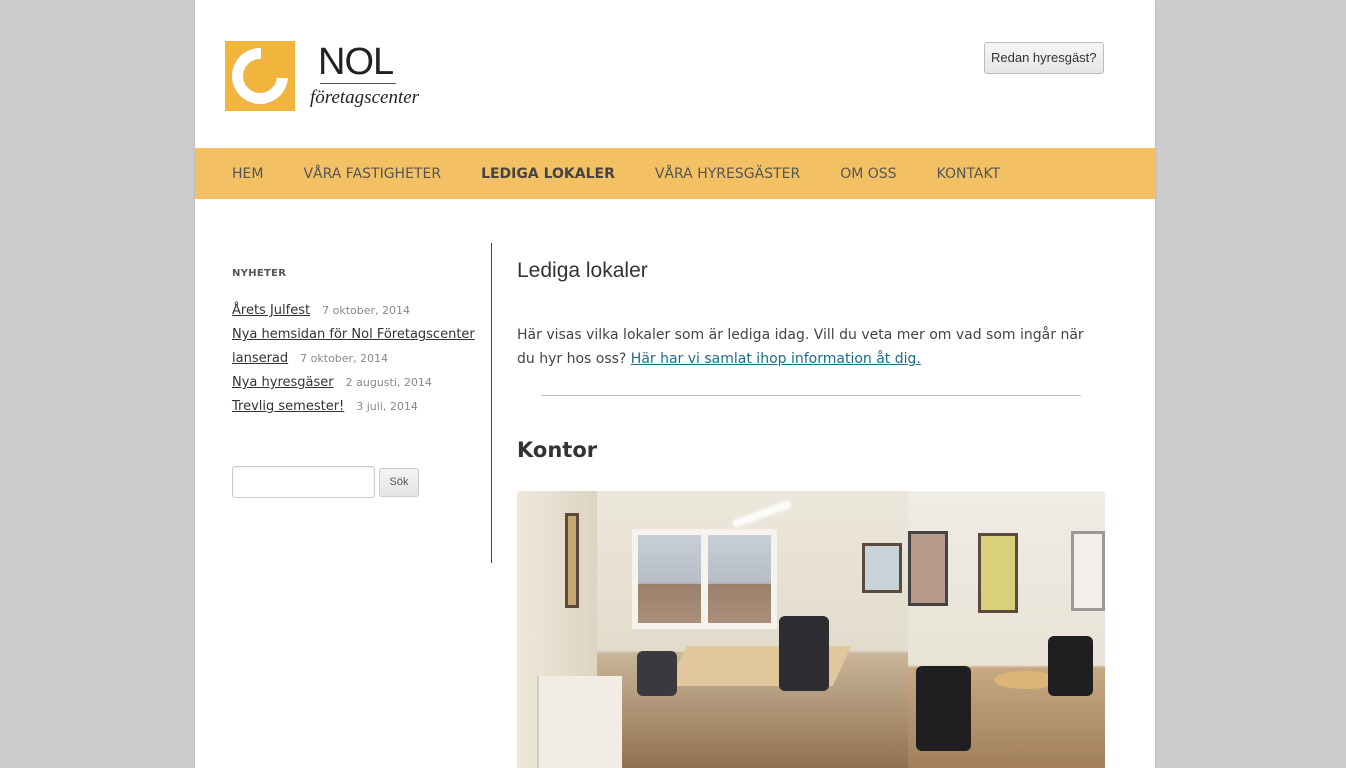 Image resolution: width=1346 pixels, height=768 pixels. I want to click on nav-item-lediga-lokaler: LEDIGA LOKALER, so click(548, 174).